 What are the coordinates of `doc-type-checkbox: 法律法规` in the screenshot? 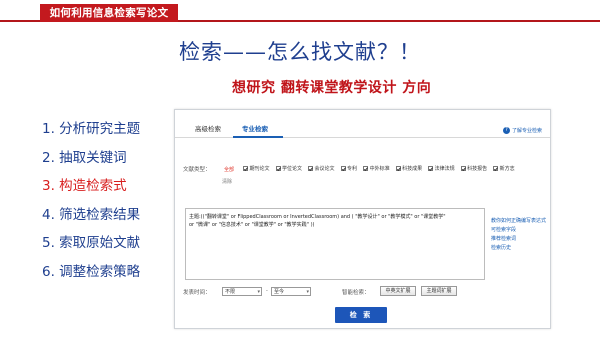 It's located at (441, 168).